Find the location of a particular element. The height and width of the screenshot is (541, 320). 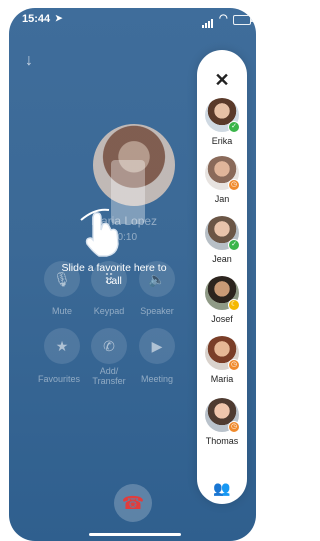

favorite-label: Jan is located at coordinates (222, 199).